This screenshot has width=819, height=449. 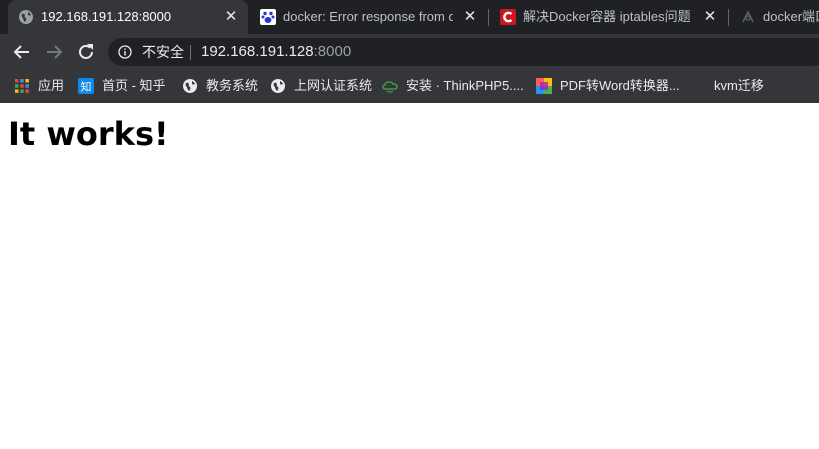 What do you see at coordinates (390, 87) in the screenshot?
I see `thinkphp-cloud-icon` at bounding box center [390, 87].